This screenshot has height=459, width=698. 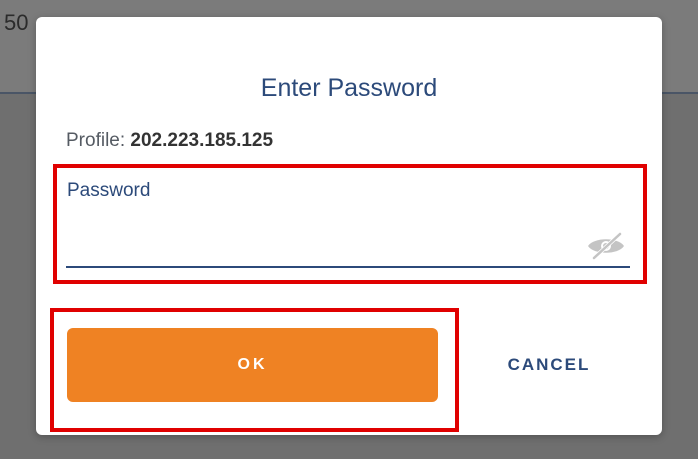 I want to click on cancel-button: CANCEL, so click(x=549, y=365).